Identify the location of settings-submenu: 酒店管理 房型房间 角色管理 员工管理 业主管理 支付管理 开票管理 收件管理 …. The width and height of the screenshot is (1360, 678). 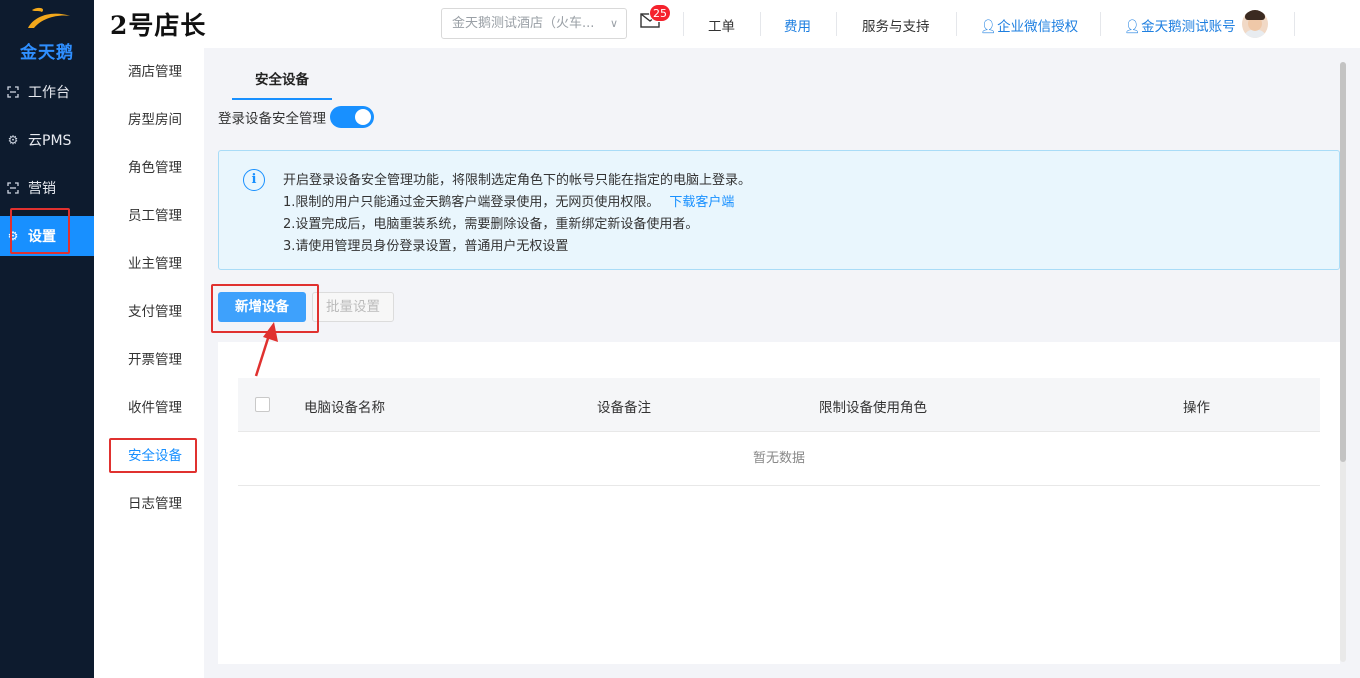
(149, 363).